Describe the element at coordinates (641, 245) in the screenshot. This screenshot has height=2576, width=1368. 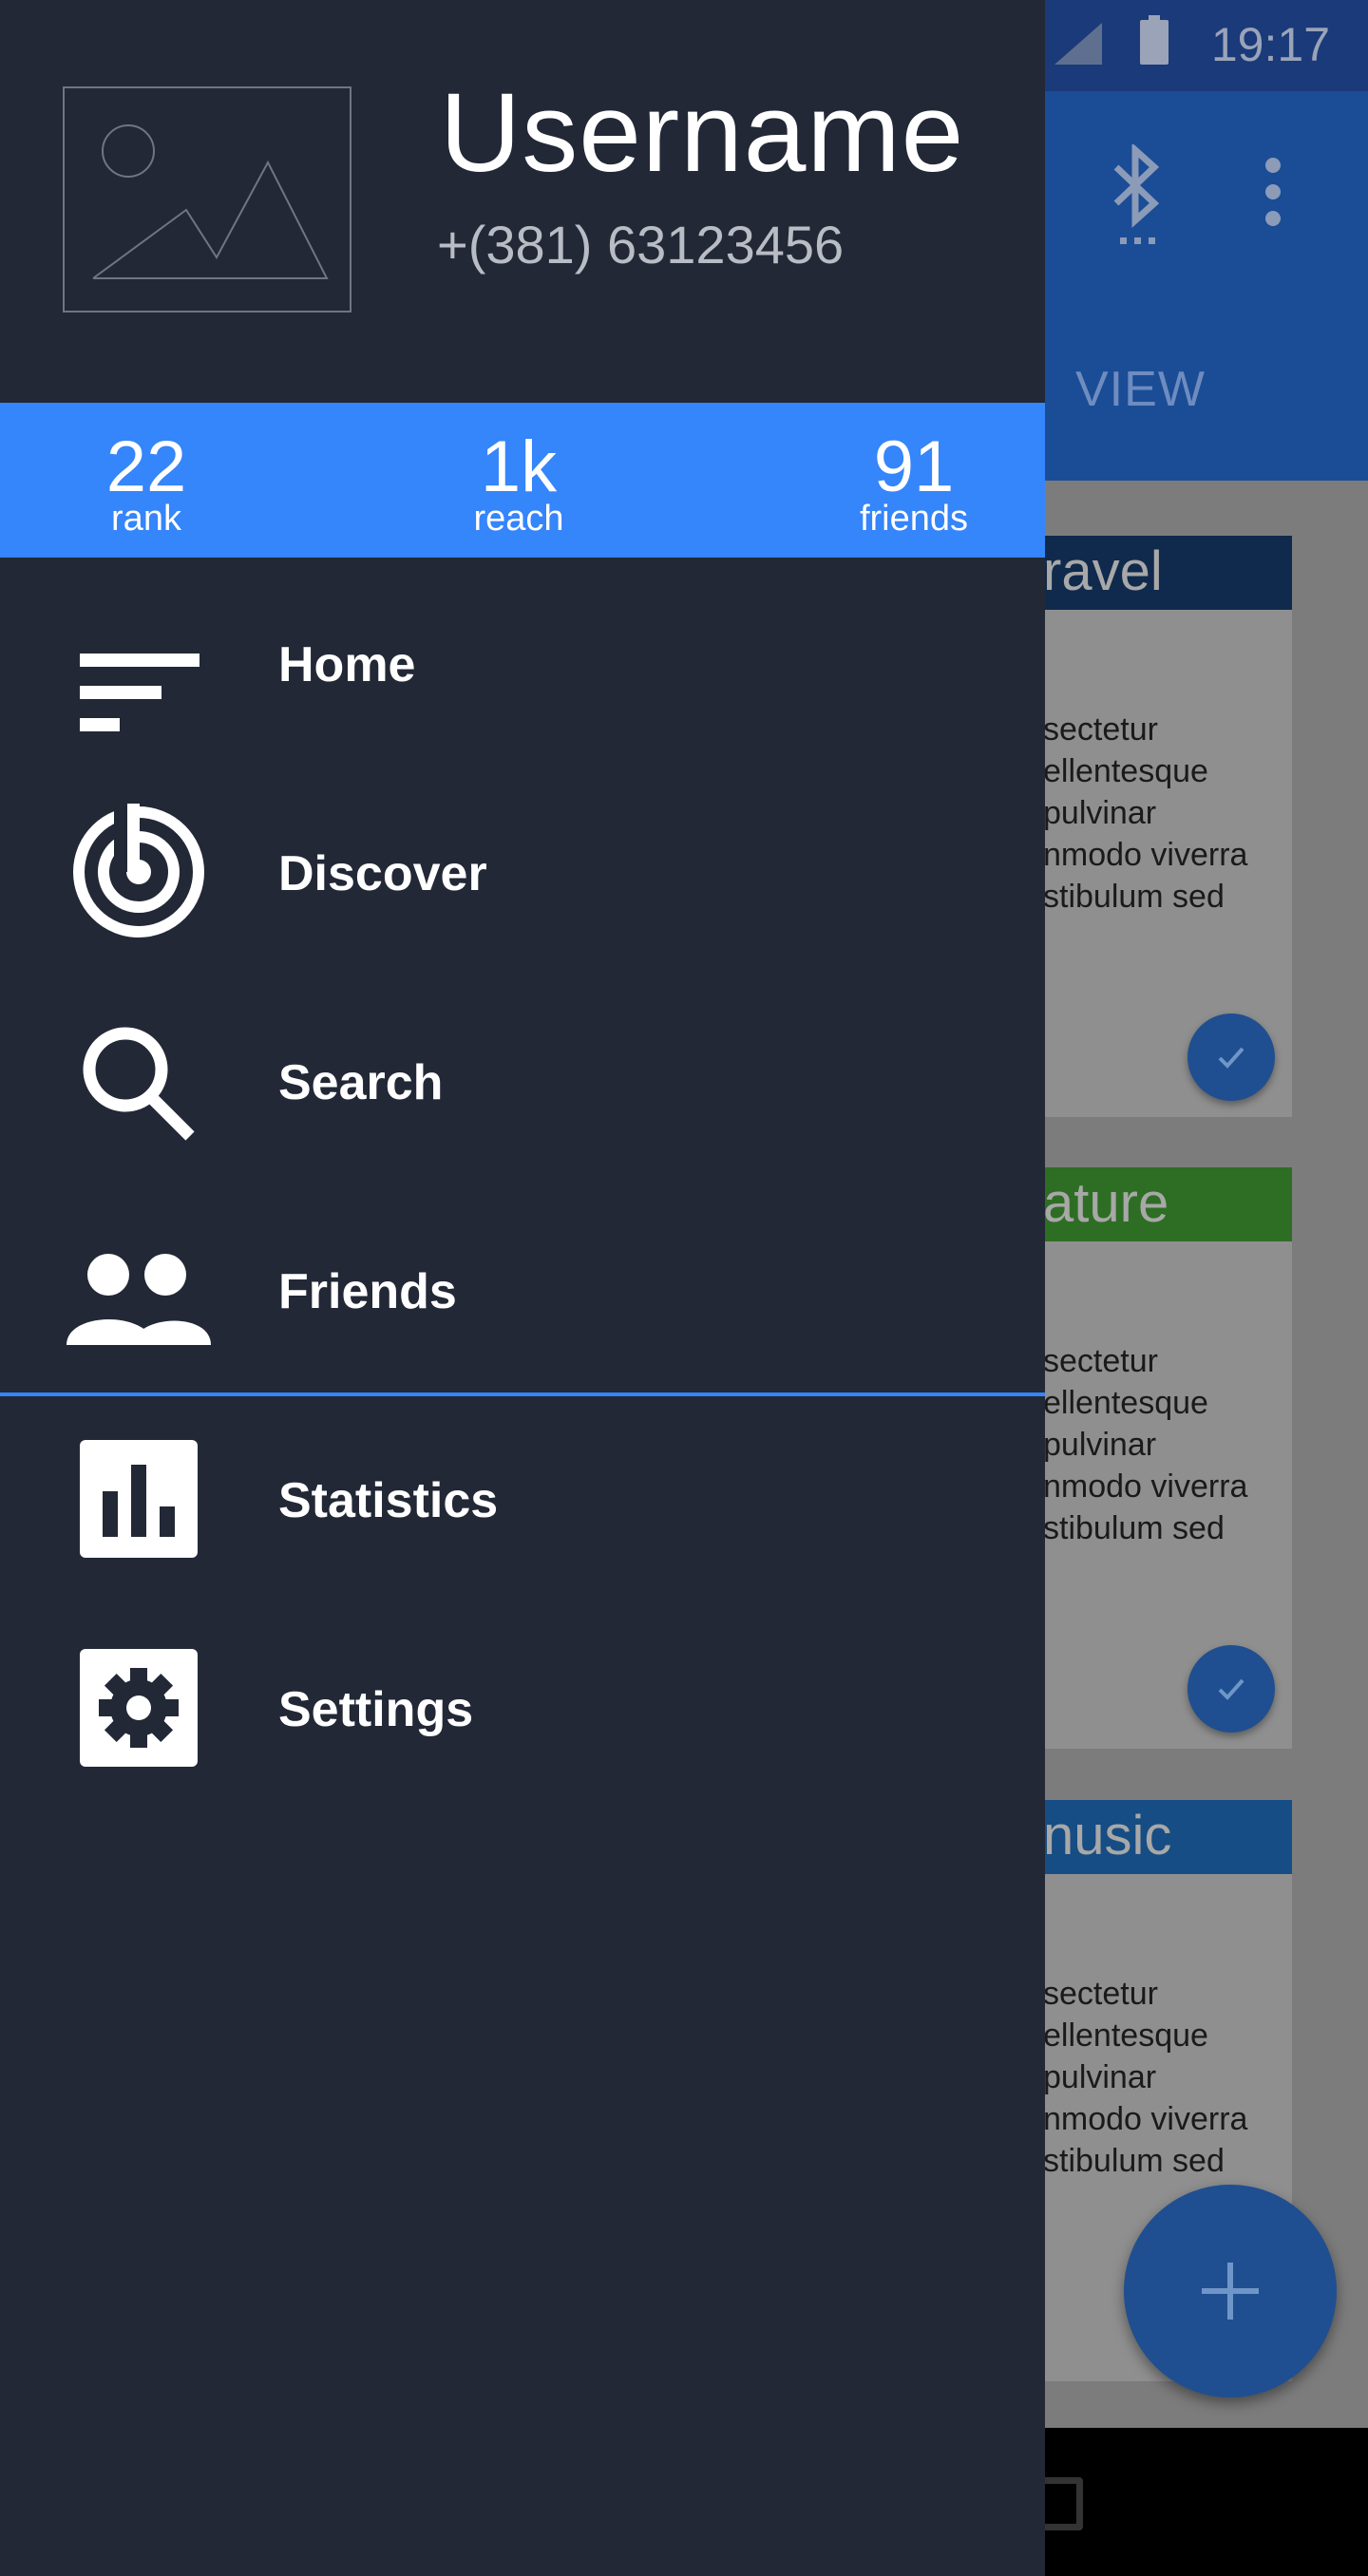
I see `profile-phone: +(381) 63123456` at that location.